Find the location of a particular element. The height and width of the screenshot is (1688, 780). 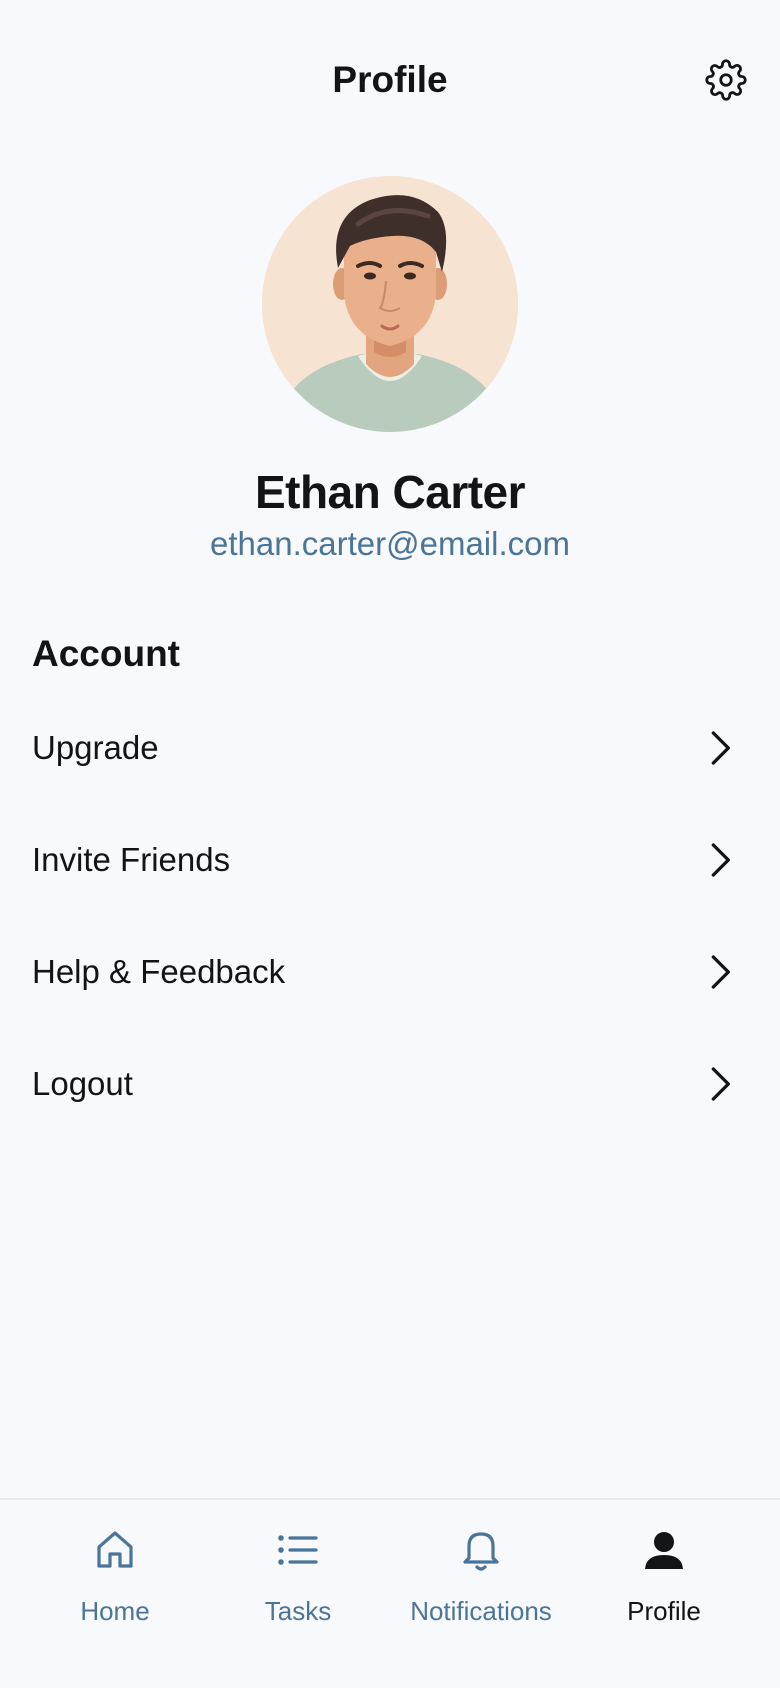

nav-label: Home is located at coordinates (115, 1611).